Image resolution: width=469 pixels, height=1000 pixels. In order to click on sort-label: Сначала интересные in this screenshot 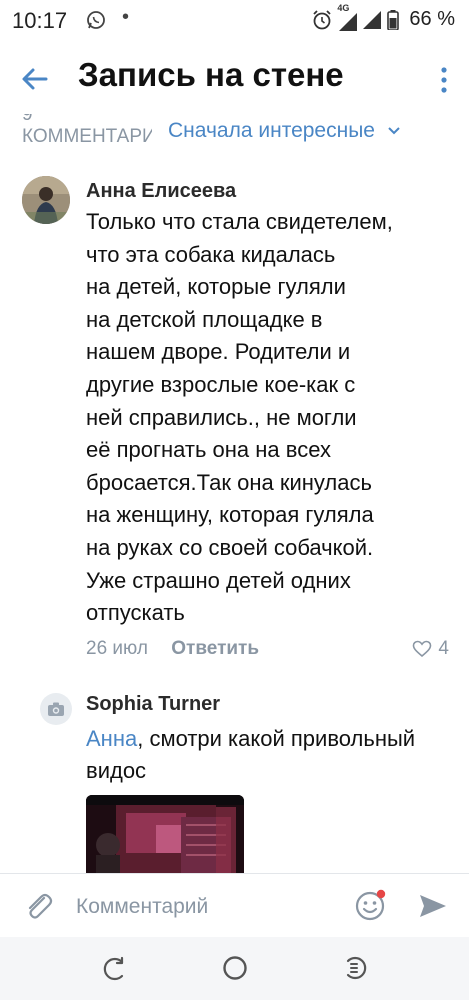, I will do `click(271, 130)`.